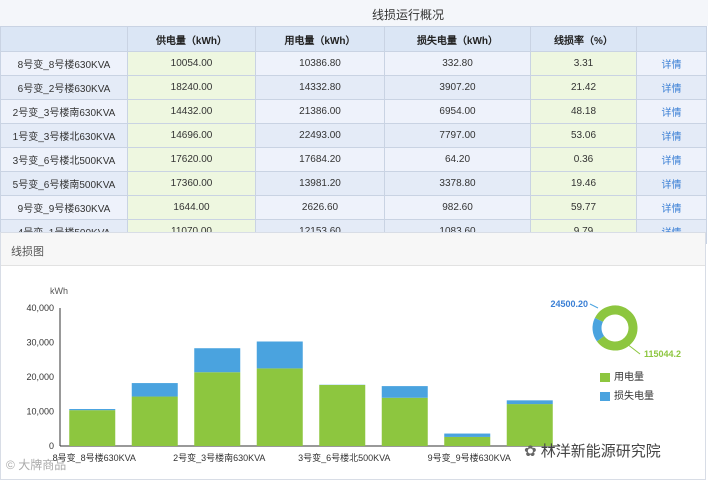 This screenshot has width=708, height=480. Describe the element at coordinates (583, 111) in the screenshot. I see `row-rate: 48.18` at that location.